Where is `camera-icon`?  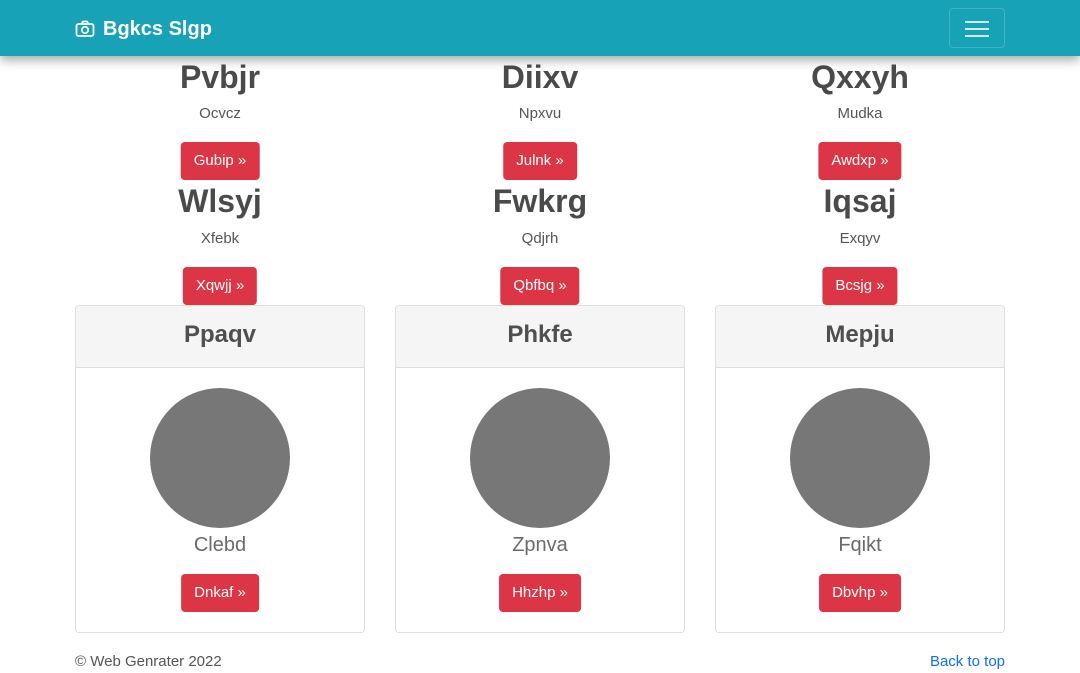
camera-icon is located at coordinates (85, 28).